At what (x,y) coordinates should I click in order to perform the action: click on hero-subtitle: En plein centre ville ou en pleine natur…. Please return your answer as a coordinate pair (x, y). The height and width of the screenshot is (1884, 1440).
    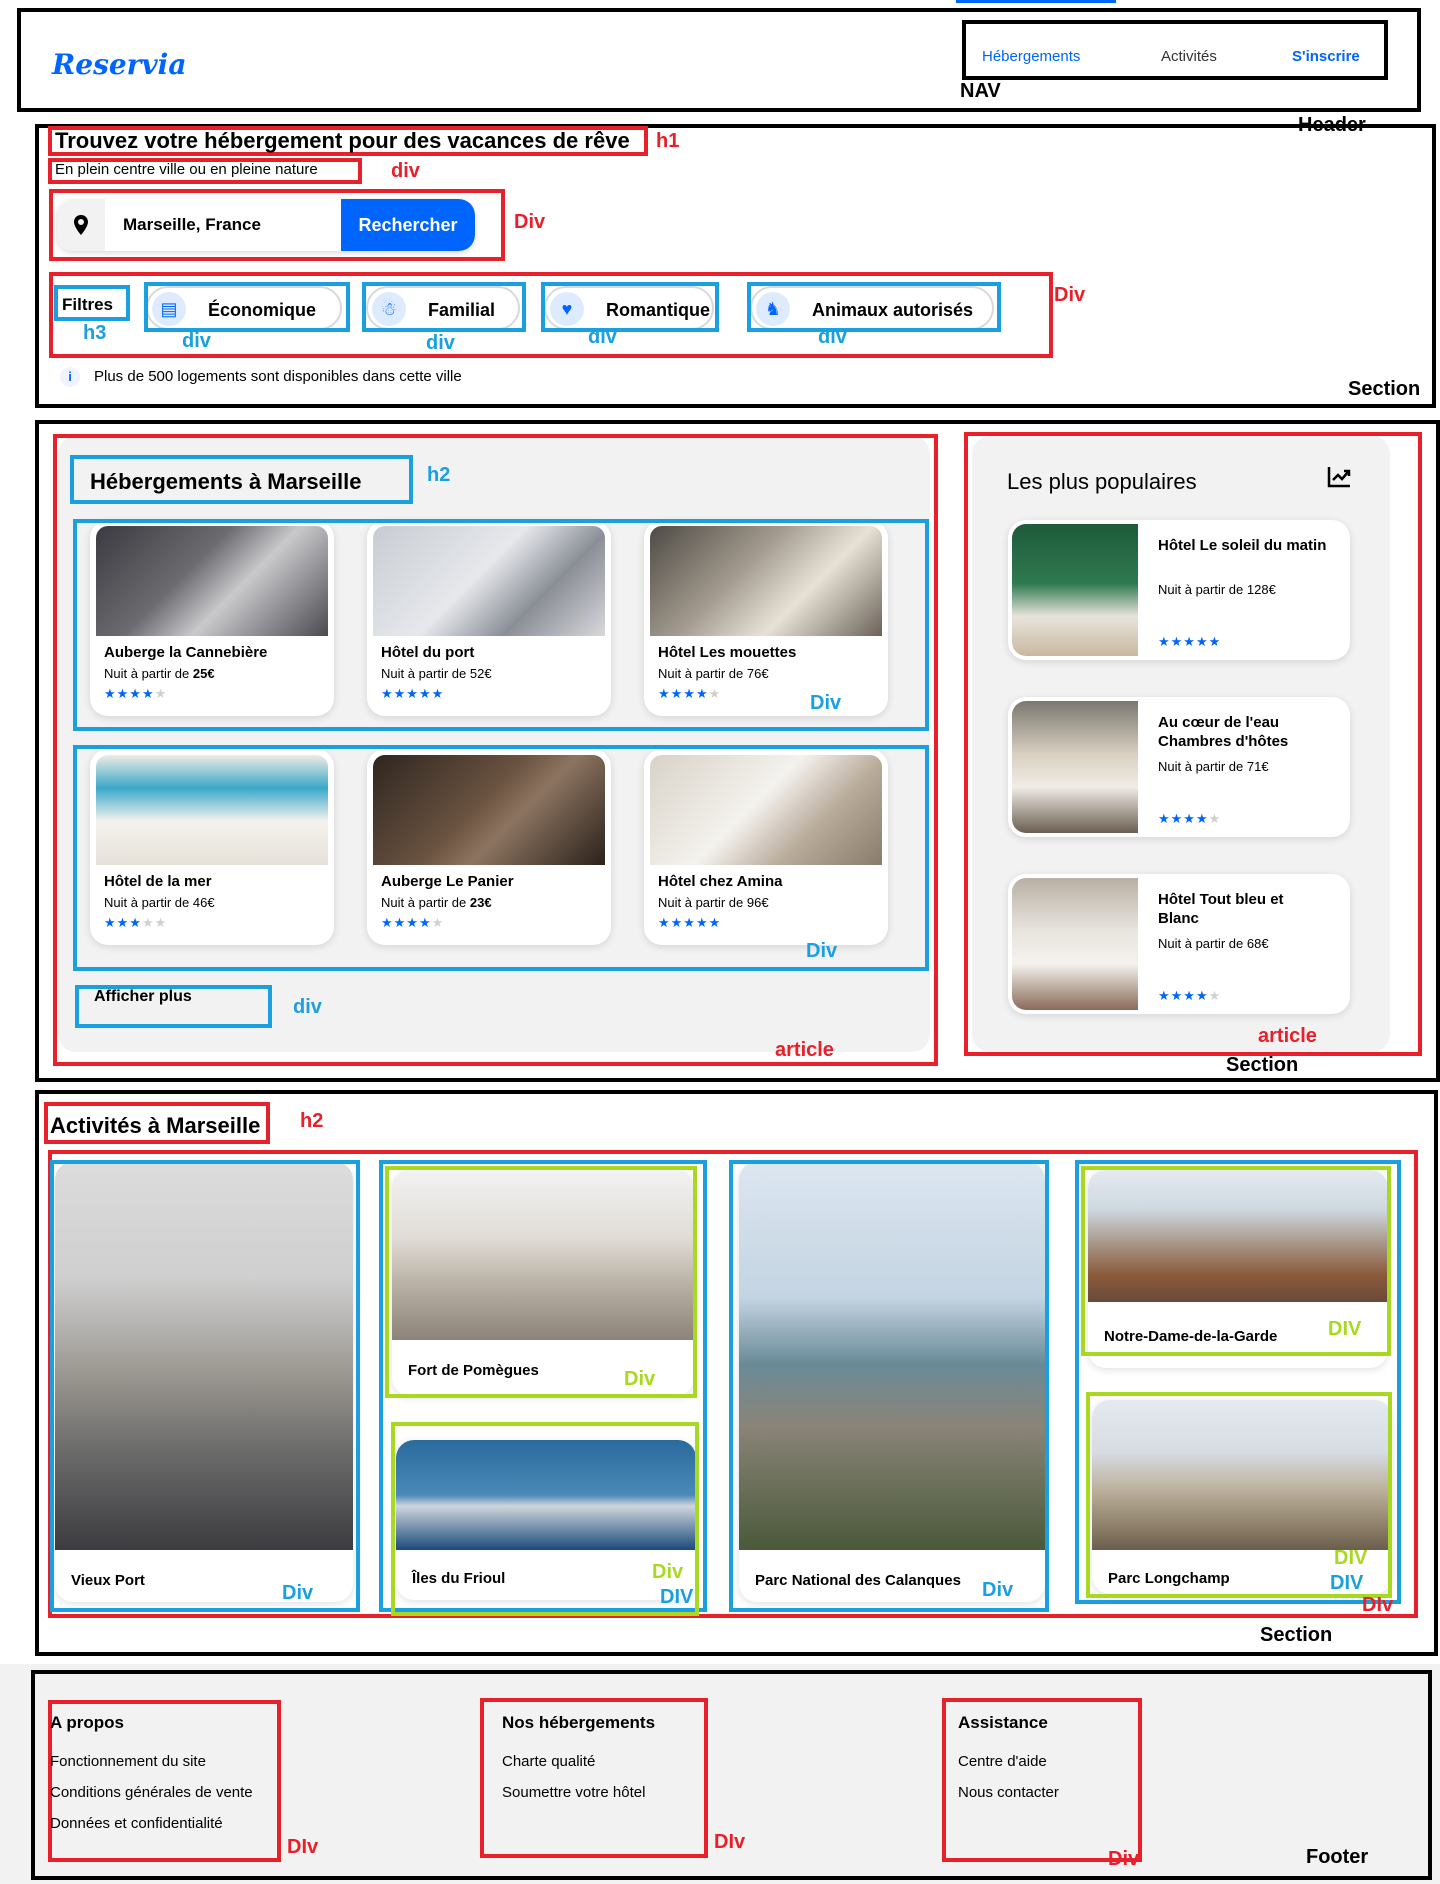
    Looking at the image, I should click on (186, 169).